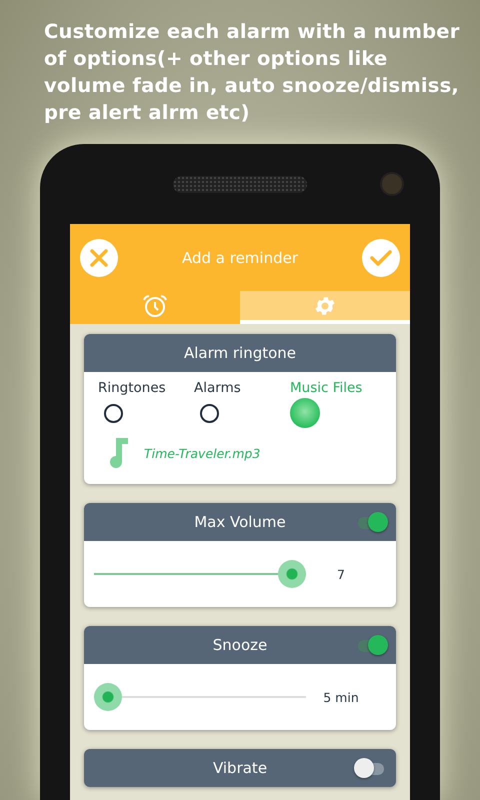 The image size is (480, 800). Describe the element at coordinates (217, 388) in the screenshot. I see `option-label: Alarms` at that location.